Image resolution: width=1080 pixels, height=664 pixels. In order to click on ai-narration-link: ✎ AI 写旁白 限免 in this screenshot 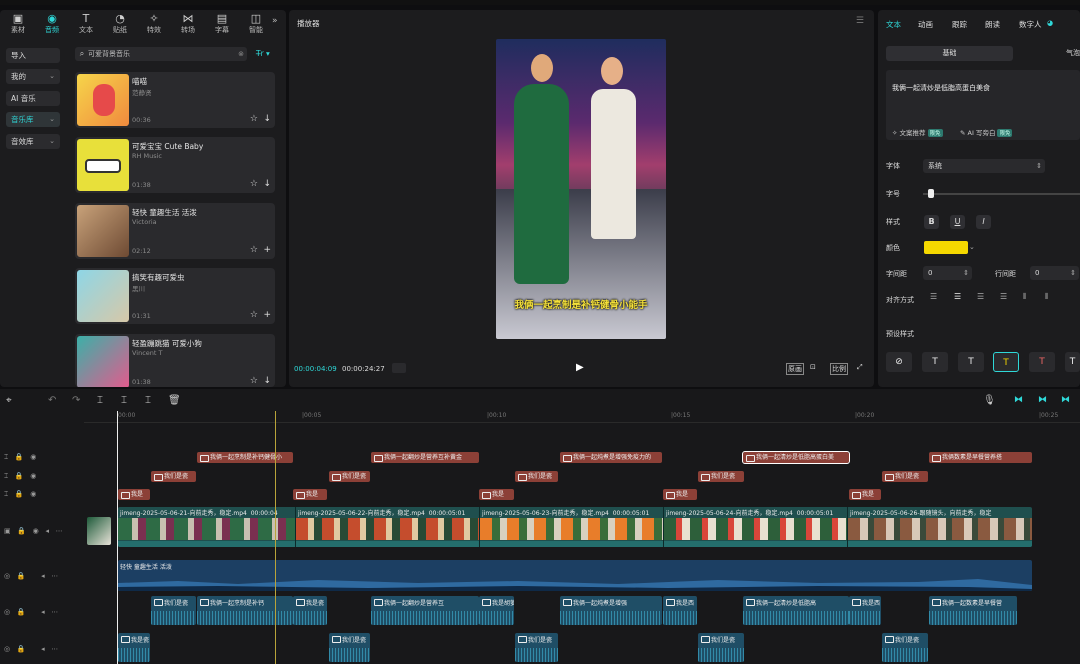, I will do `click(986, 132)`.